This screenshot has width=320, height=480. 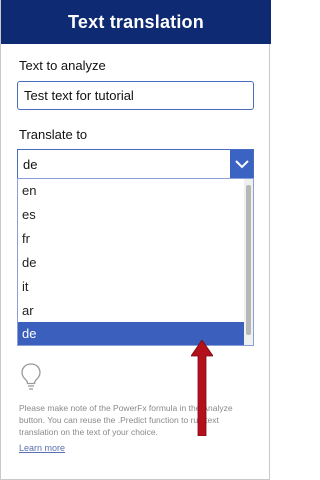 What do you see at coordinates (30, 164) in the screenshot?
I see `dropdown-selected-value: de` at bounding box center [30, 164].